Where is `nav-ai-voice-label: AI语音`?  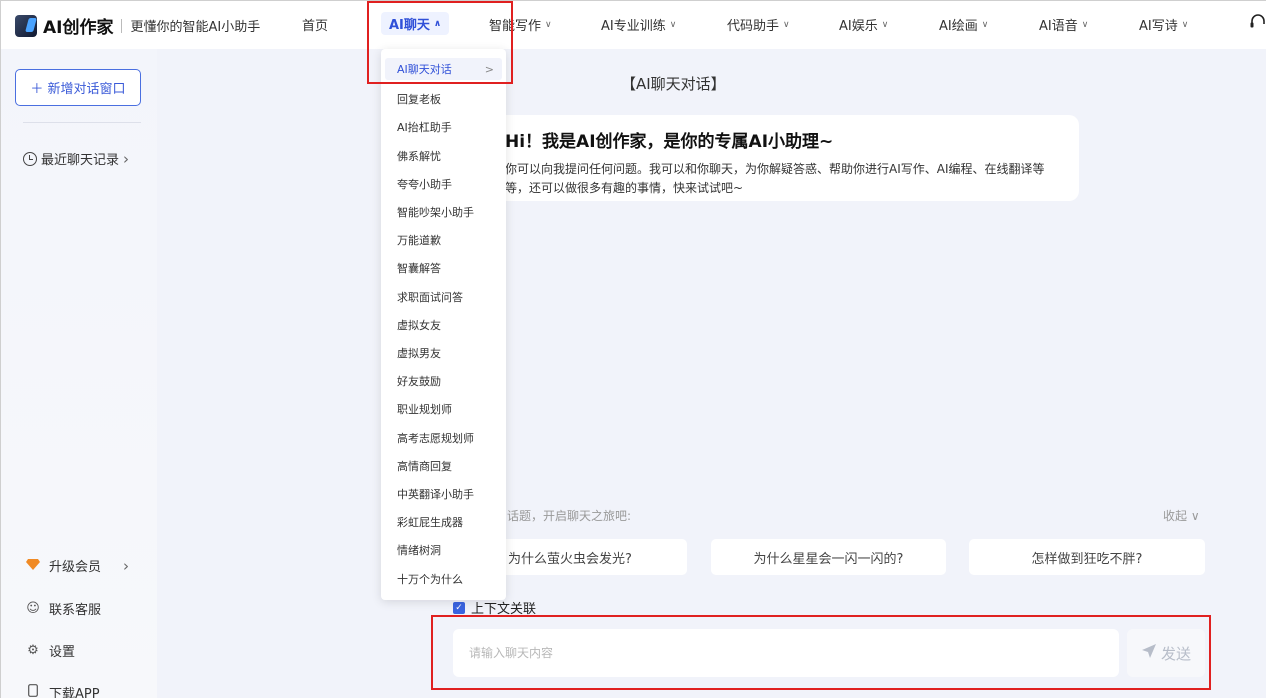 nav-ai-voice-label: AI语音 is located at coordinates (1058, 26).